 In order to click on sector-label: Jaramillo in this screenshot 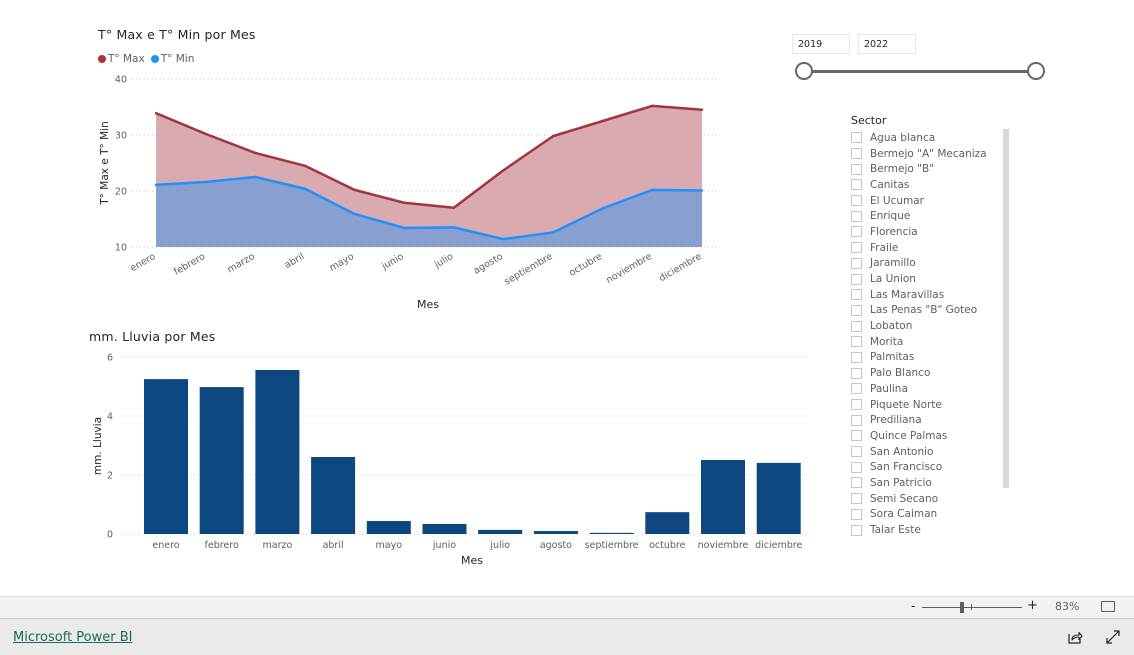, I will do `click(893, 263)`.